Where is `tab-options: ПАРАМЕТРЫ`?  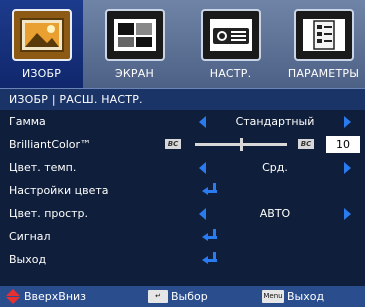 tab-options: ПАРАМЕТРЫ is located at coordinates (323, 44).